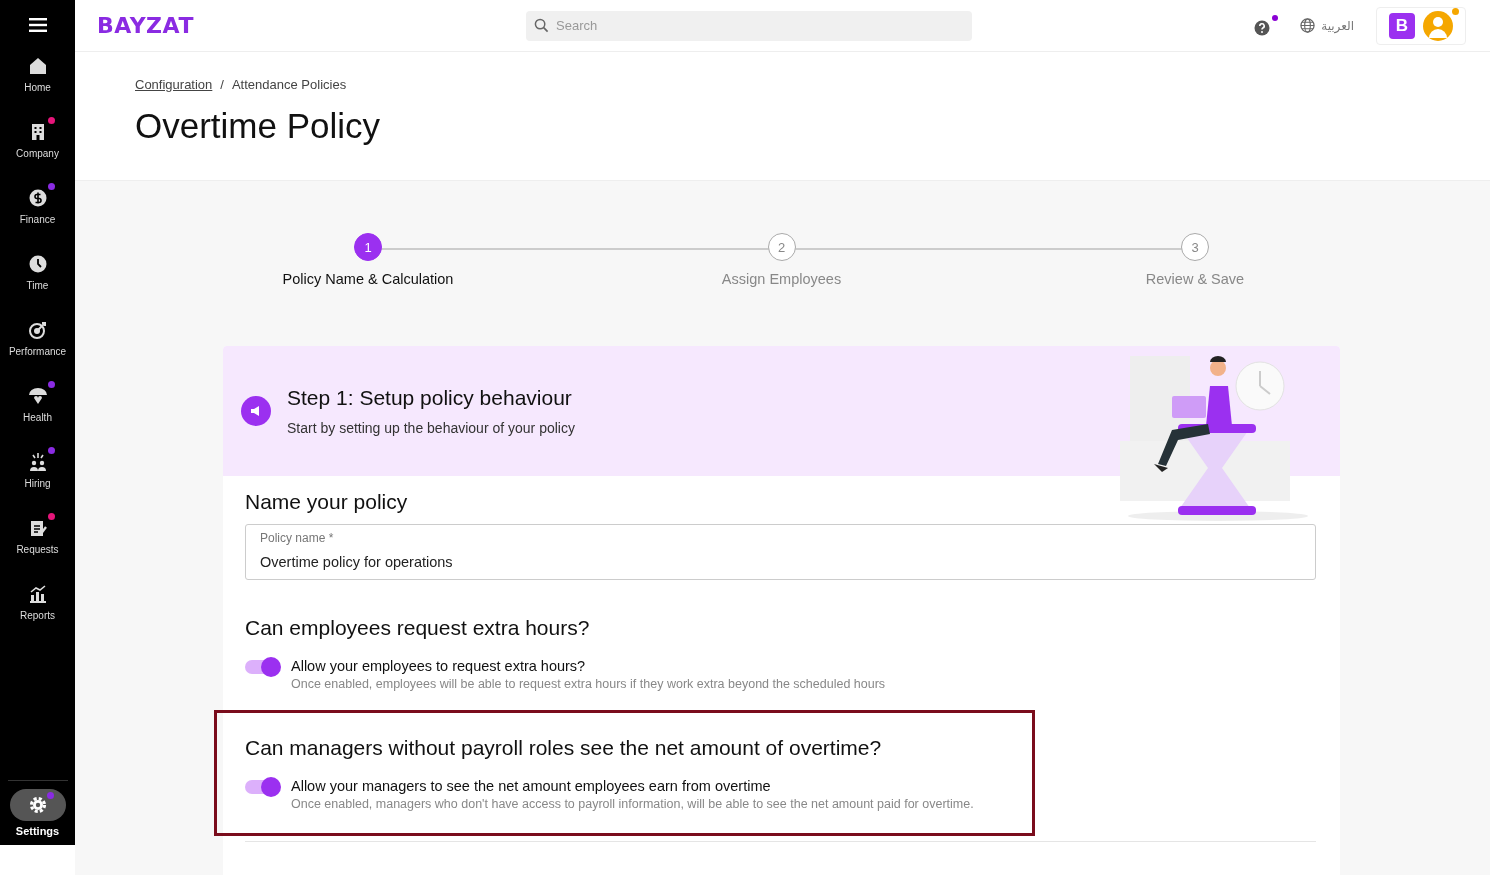 Image resolution: width=1490 pixels, height=875 pixels. What do you see at coordinates (1262, 28) in the screenshot?
I see `help-icon` at bounding box center [1262, 28].